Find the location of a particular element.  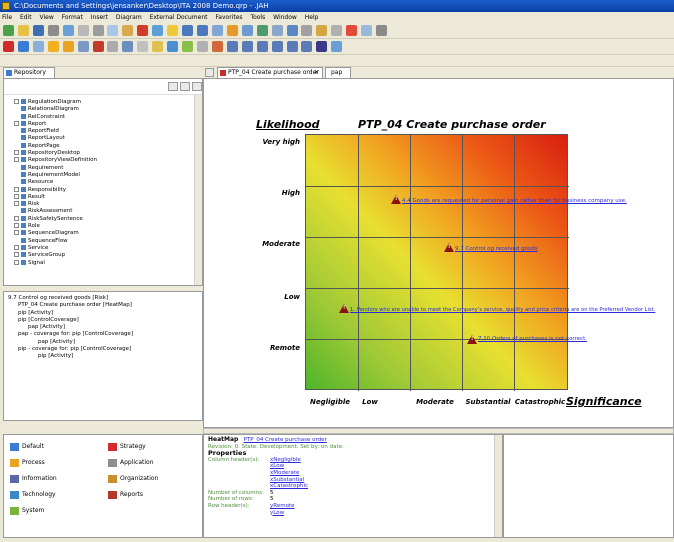

tree-item: Risk is located at coordinates (108, 204).